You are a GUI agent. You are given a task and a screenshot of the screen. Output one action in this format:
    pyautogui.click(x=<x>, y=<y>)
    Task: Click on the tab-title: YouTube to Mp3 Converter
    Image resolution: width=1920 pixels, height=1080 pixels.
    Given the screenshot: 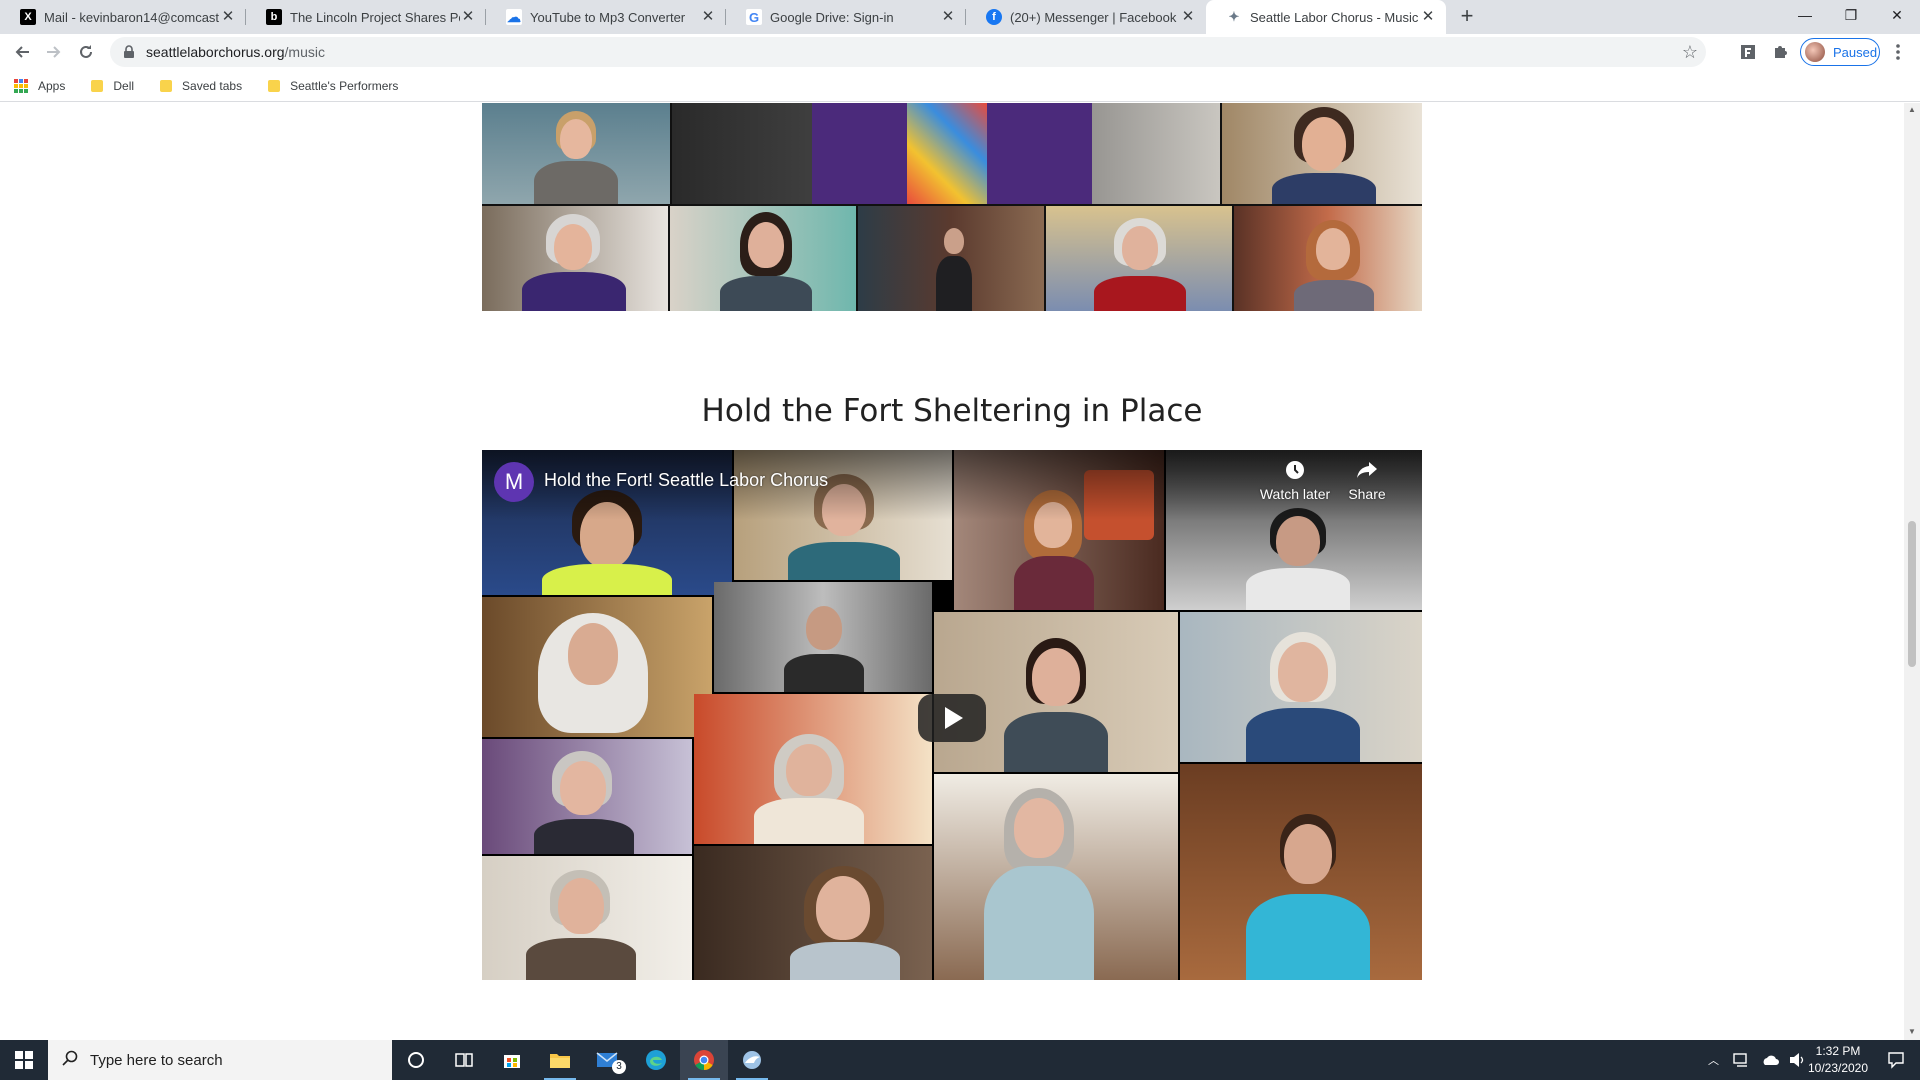 What is the action you would take?
    pyautogui.click(x=608, y=17)
    